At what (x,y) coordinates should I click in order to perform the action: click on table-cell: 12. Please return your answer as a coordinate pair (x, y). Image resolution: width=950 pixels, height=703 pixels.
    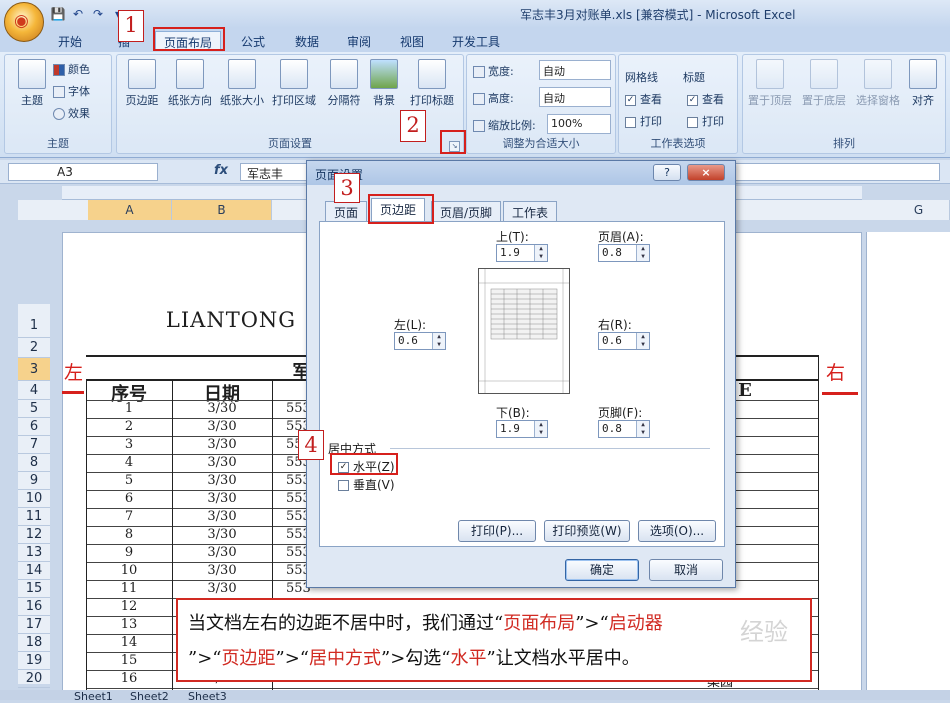
    Looking at the image, I should click on (129, 606).